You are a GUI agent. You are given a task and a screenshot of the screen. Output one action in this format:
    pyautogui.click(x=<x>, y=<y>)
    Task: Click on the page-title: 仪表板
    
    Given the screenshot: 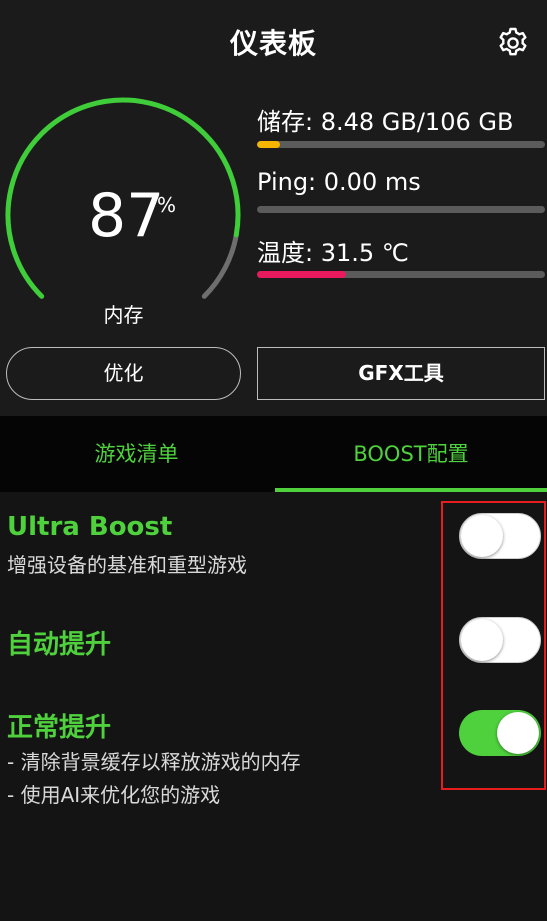 What is the action you would take?
    pyautogui.click(x=273, y=43)
    